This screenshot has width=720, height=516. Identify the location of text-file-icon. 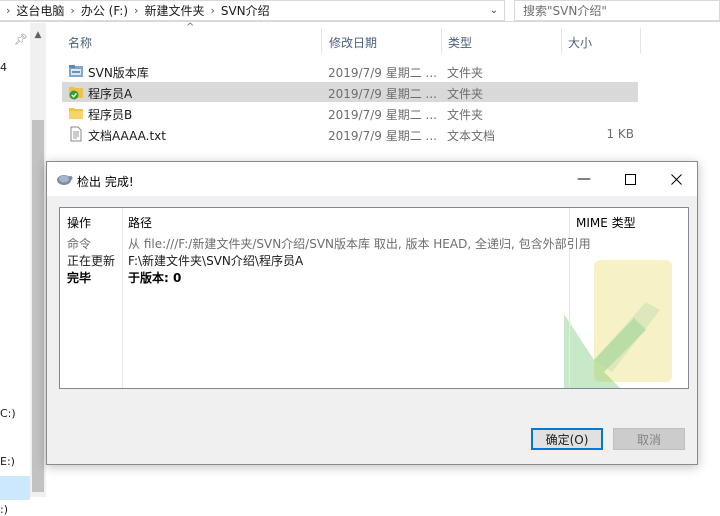
(76, 134).